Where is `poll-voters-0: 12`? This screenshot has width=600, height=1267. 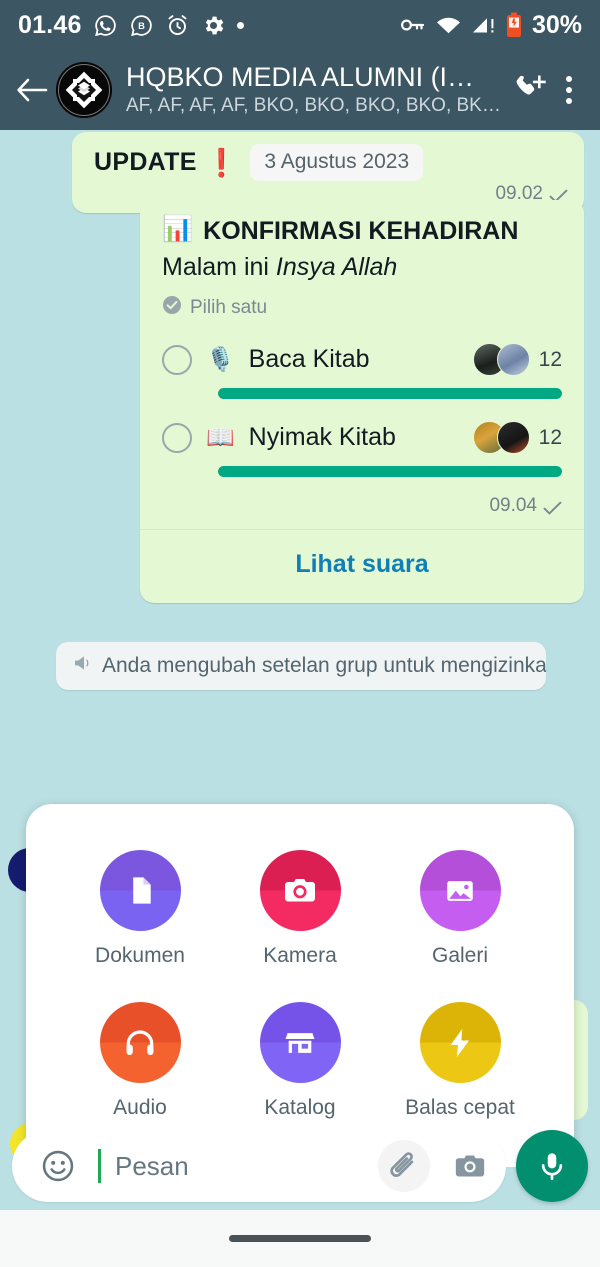
poll-voters-0: 12 is located at coordinates (517, 360).